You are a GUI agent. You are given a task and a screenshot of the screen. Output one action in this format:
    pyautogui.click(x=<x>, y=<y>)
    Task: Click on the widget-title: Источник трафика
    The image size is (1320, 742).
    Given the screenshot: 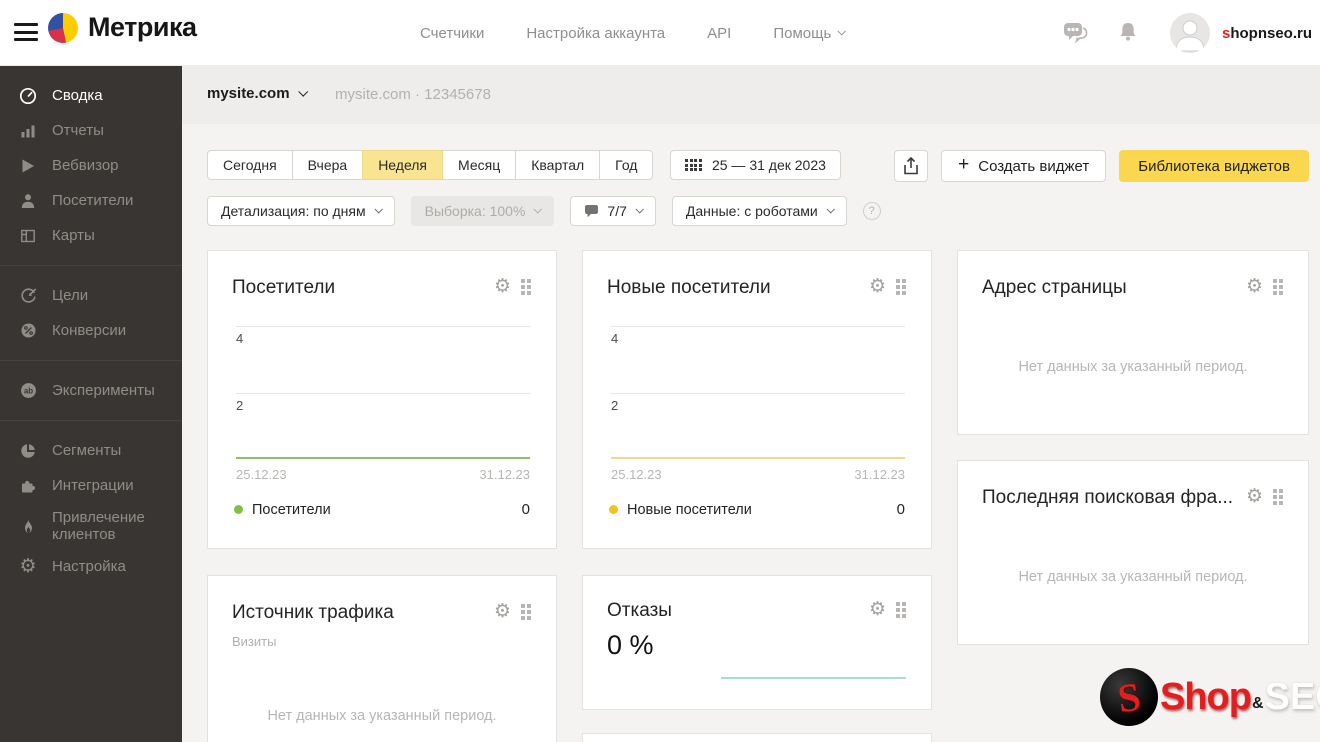 What is the action you would take?
    pyautogui.click(x=313, y=612)
    